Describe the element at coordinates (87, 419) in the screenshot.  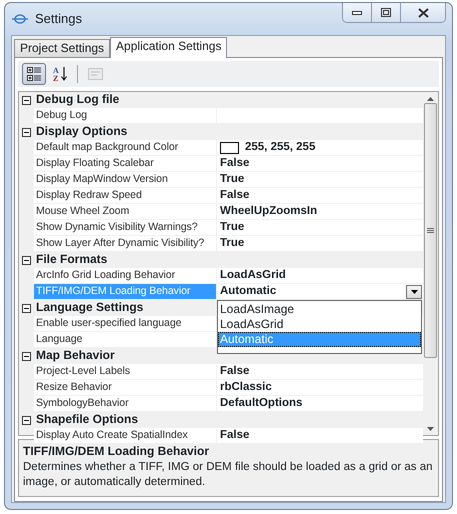
I see `category-header: Shapefile Options` at that location.